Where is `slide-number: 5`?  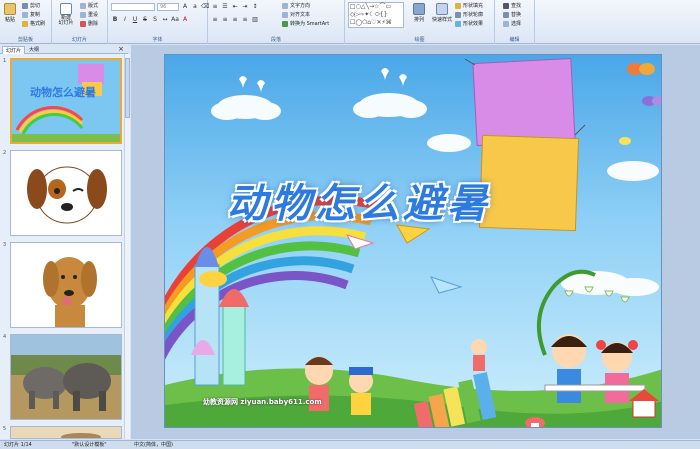 slide-number: 5 is located at coordinates (5, 429).